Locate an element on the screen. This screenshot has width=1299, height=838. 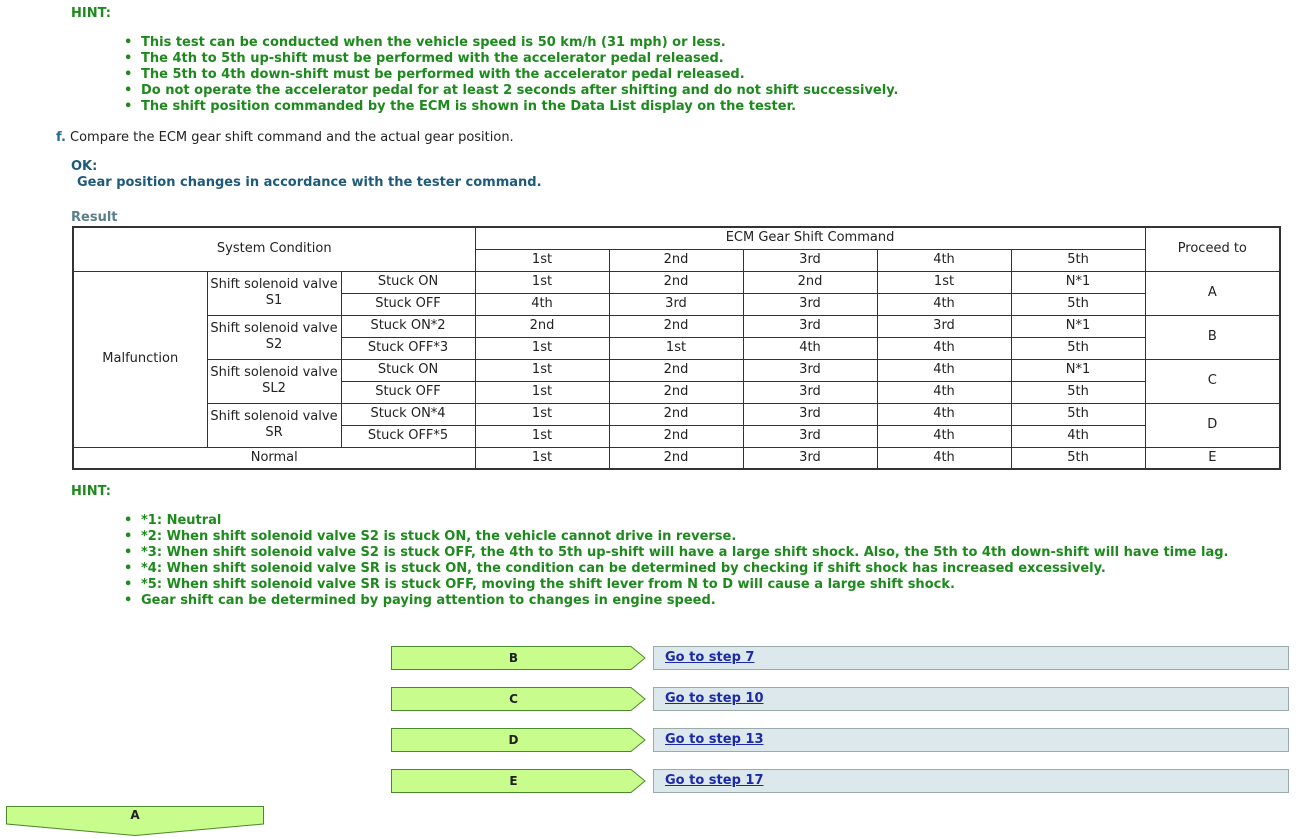
go-to-step-link: Go to step 10 is located at coordinates (714, 698).